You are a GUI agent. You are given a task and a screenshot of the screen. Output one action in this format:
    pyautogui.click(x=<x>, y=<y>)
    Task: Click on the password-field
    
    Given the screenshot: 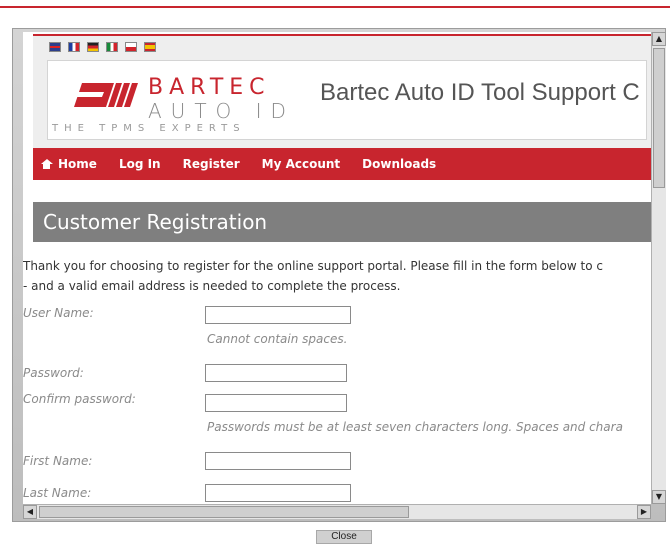 What is the action you would take?
    pyautogui.click(x=276, y=373)
    